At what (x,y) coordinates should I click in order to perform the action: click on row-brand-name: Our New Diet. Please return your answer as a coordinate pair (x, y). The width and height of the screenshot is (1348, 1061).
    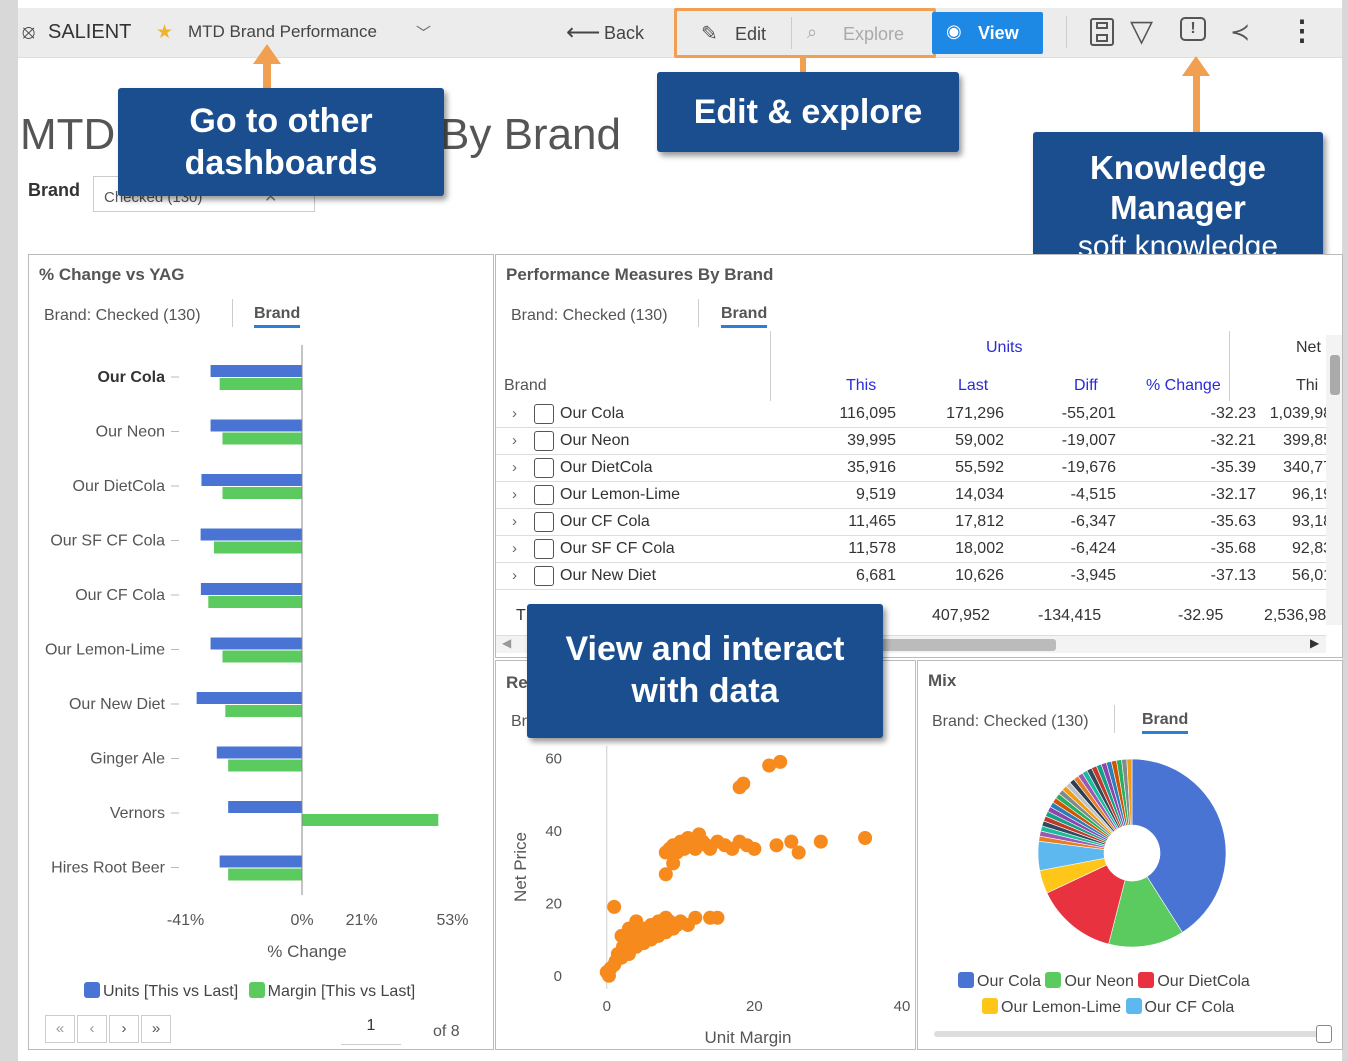
    Looking at the image, I should click on (608, 576).